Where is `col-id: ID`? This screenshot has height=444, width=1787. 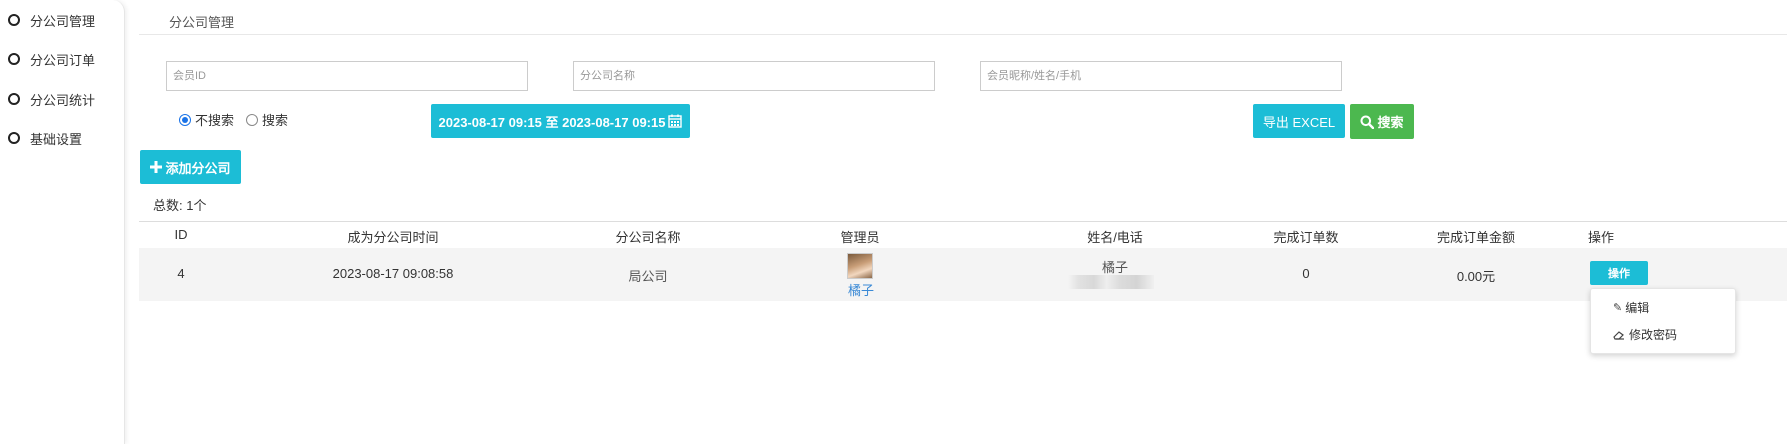
col-id: ID is located at coordinates (181, 234).